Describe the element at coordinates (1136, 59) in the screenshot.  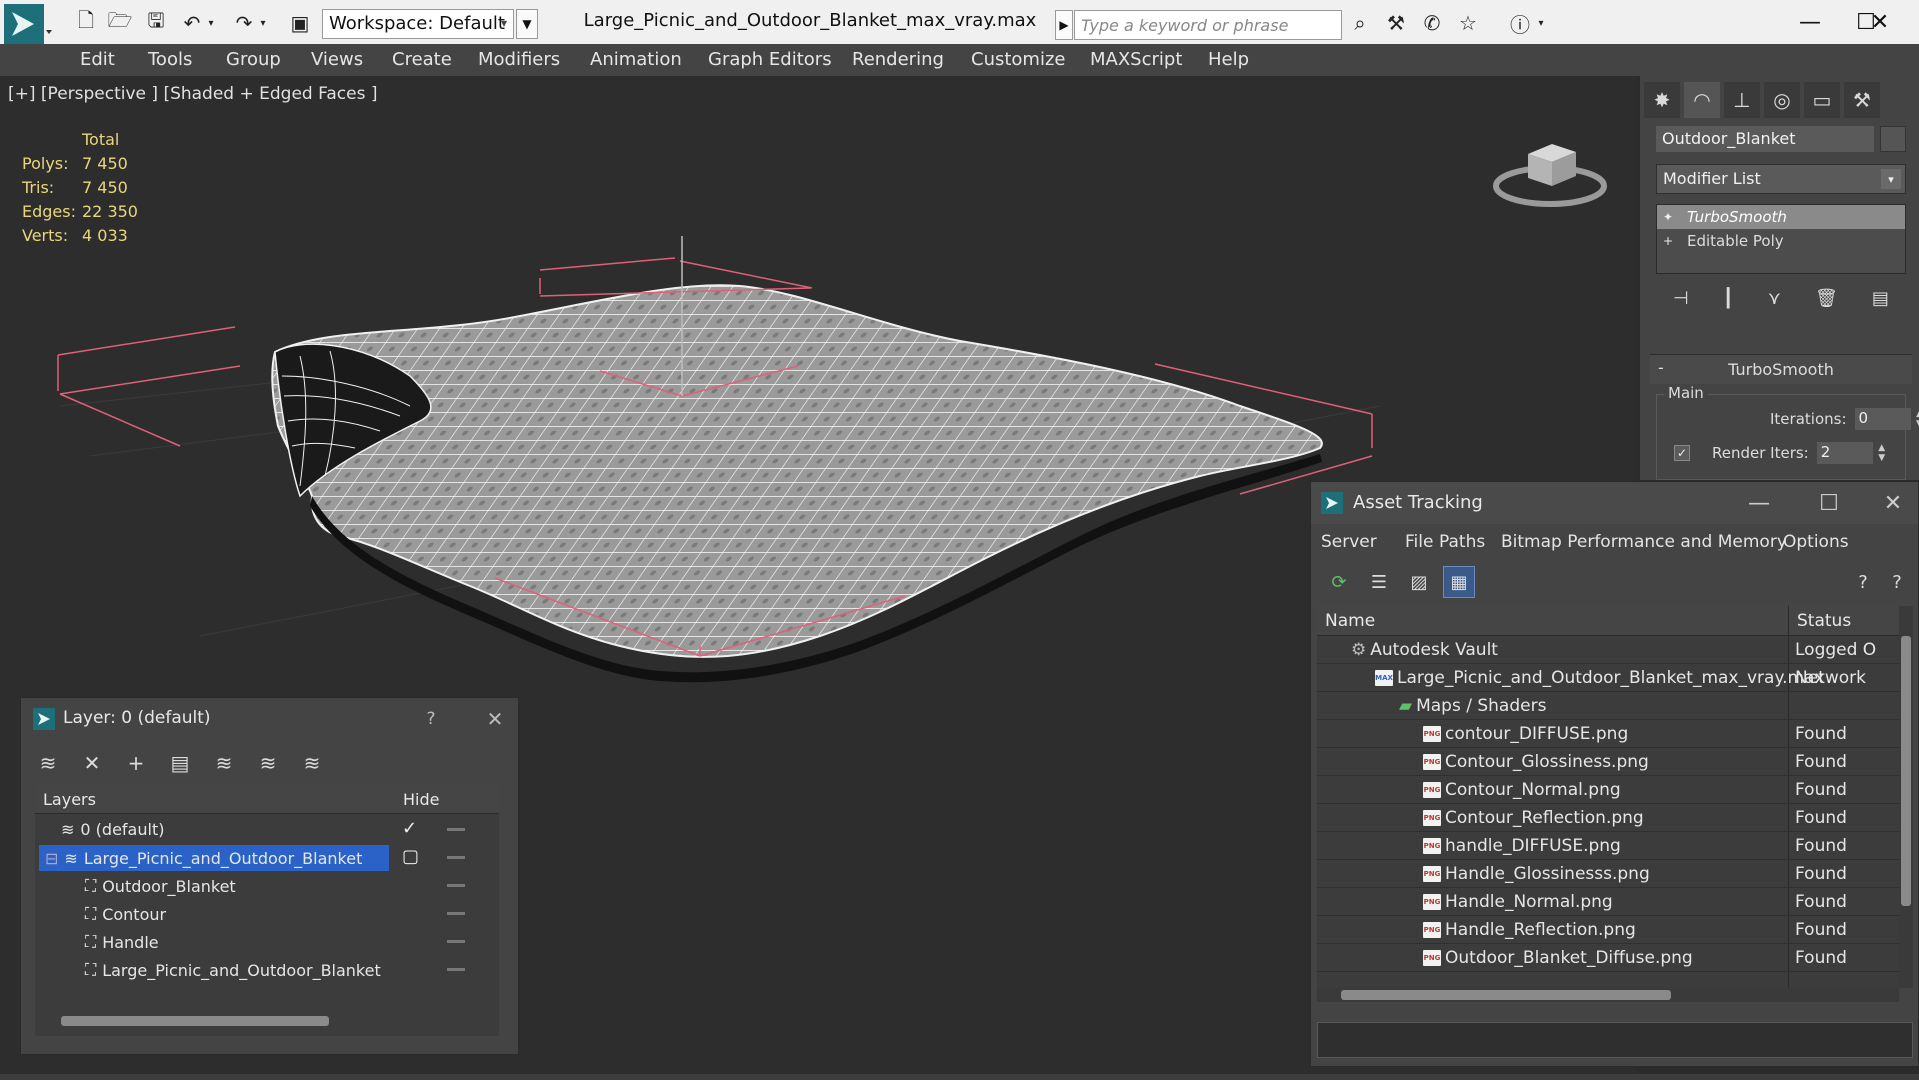
I see `menu-maxscript: MAXScript` at that location.